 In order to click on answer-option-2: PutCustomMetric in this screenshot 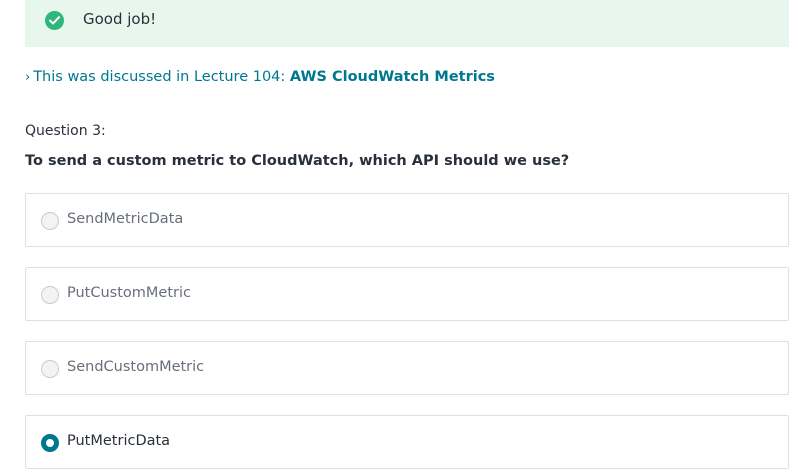, I will do `click(407, 294)`.